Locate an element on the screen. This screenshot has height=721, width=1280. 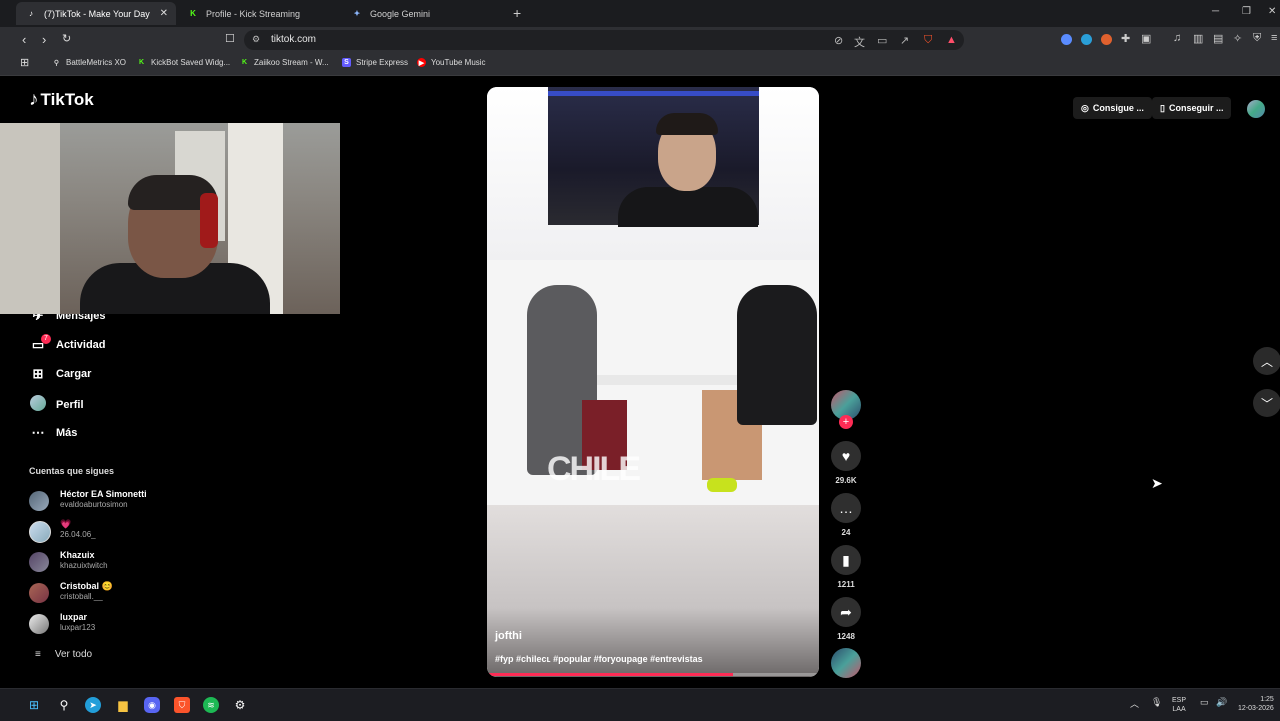
site-info-icon: ⚙ is located at coordinates (256, 39).